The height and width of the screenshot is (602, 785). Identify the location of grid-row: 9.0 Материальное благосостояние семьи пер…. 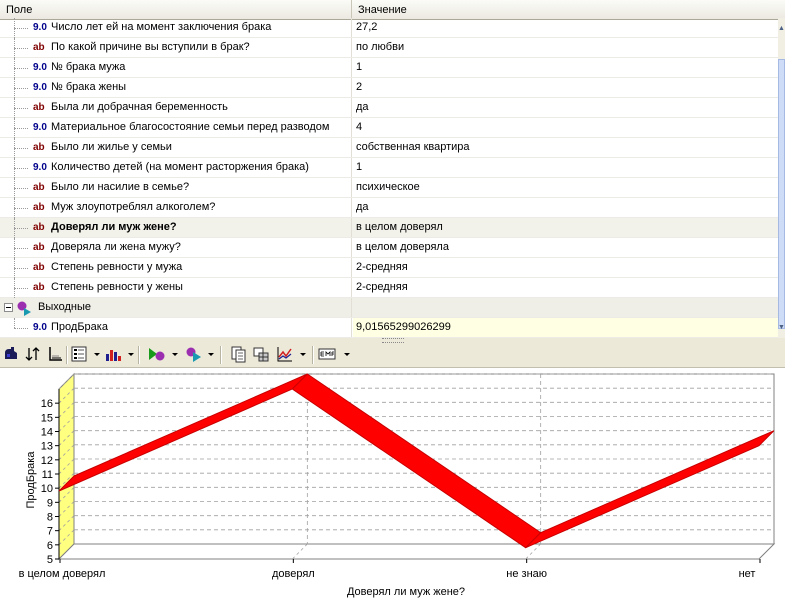
(389, 128).